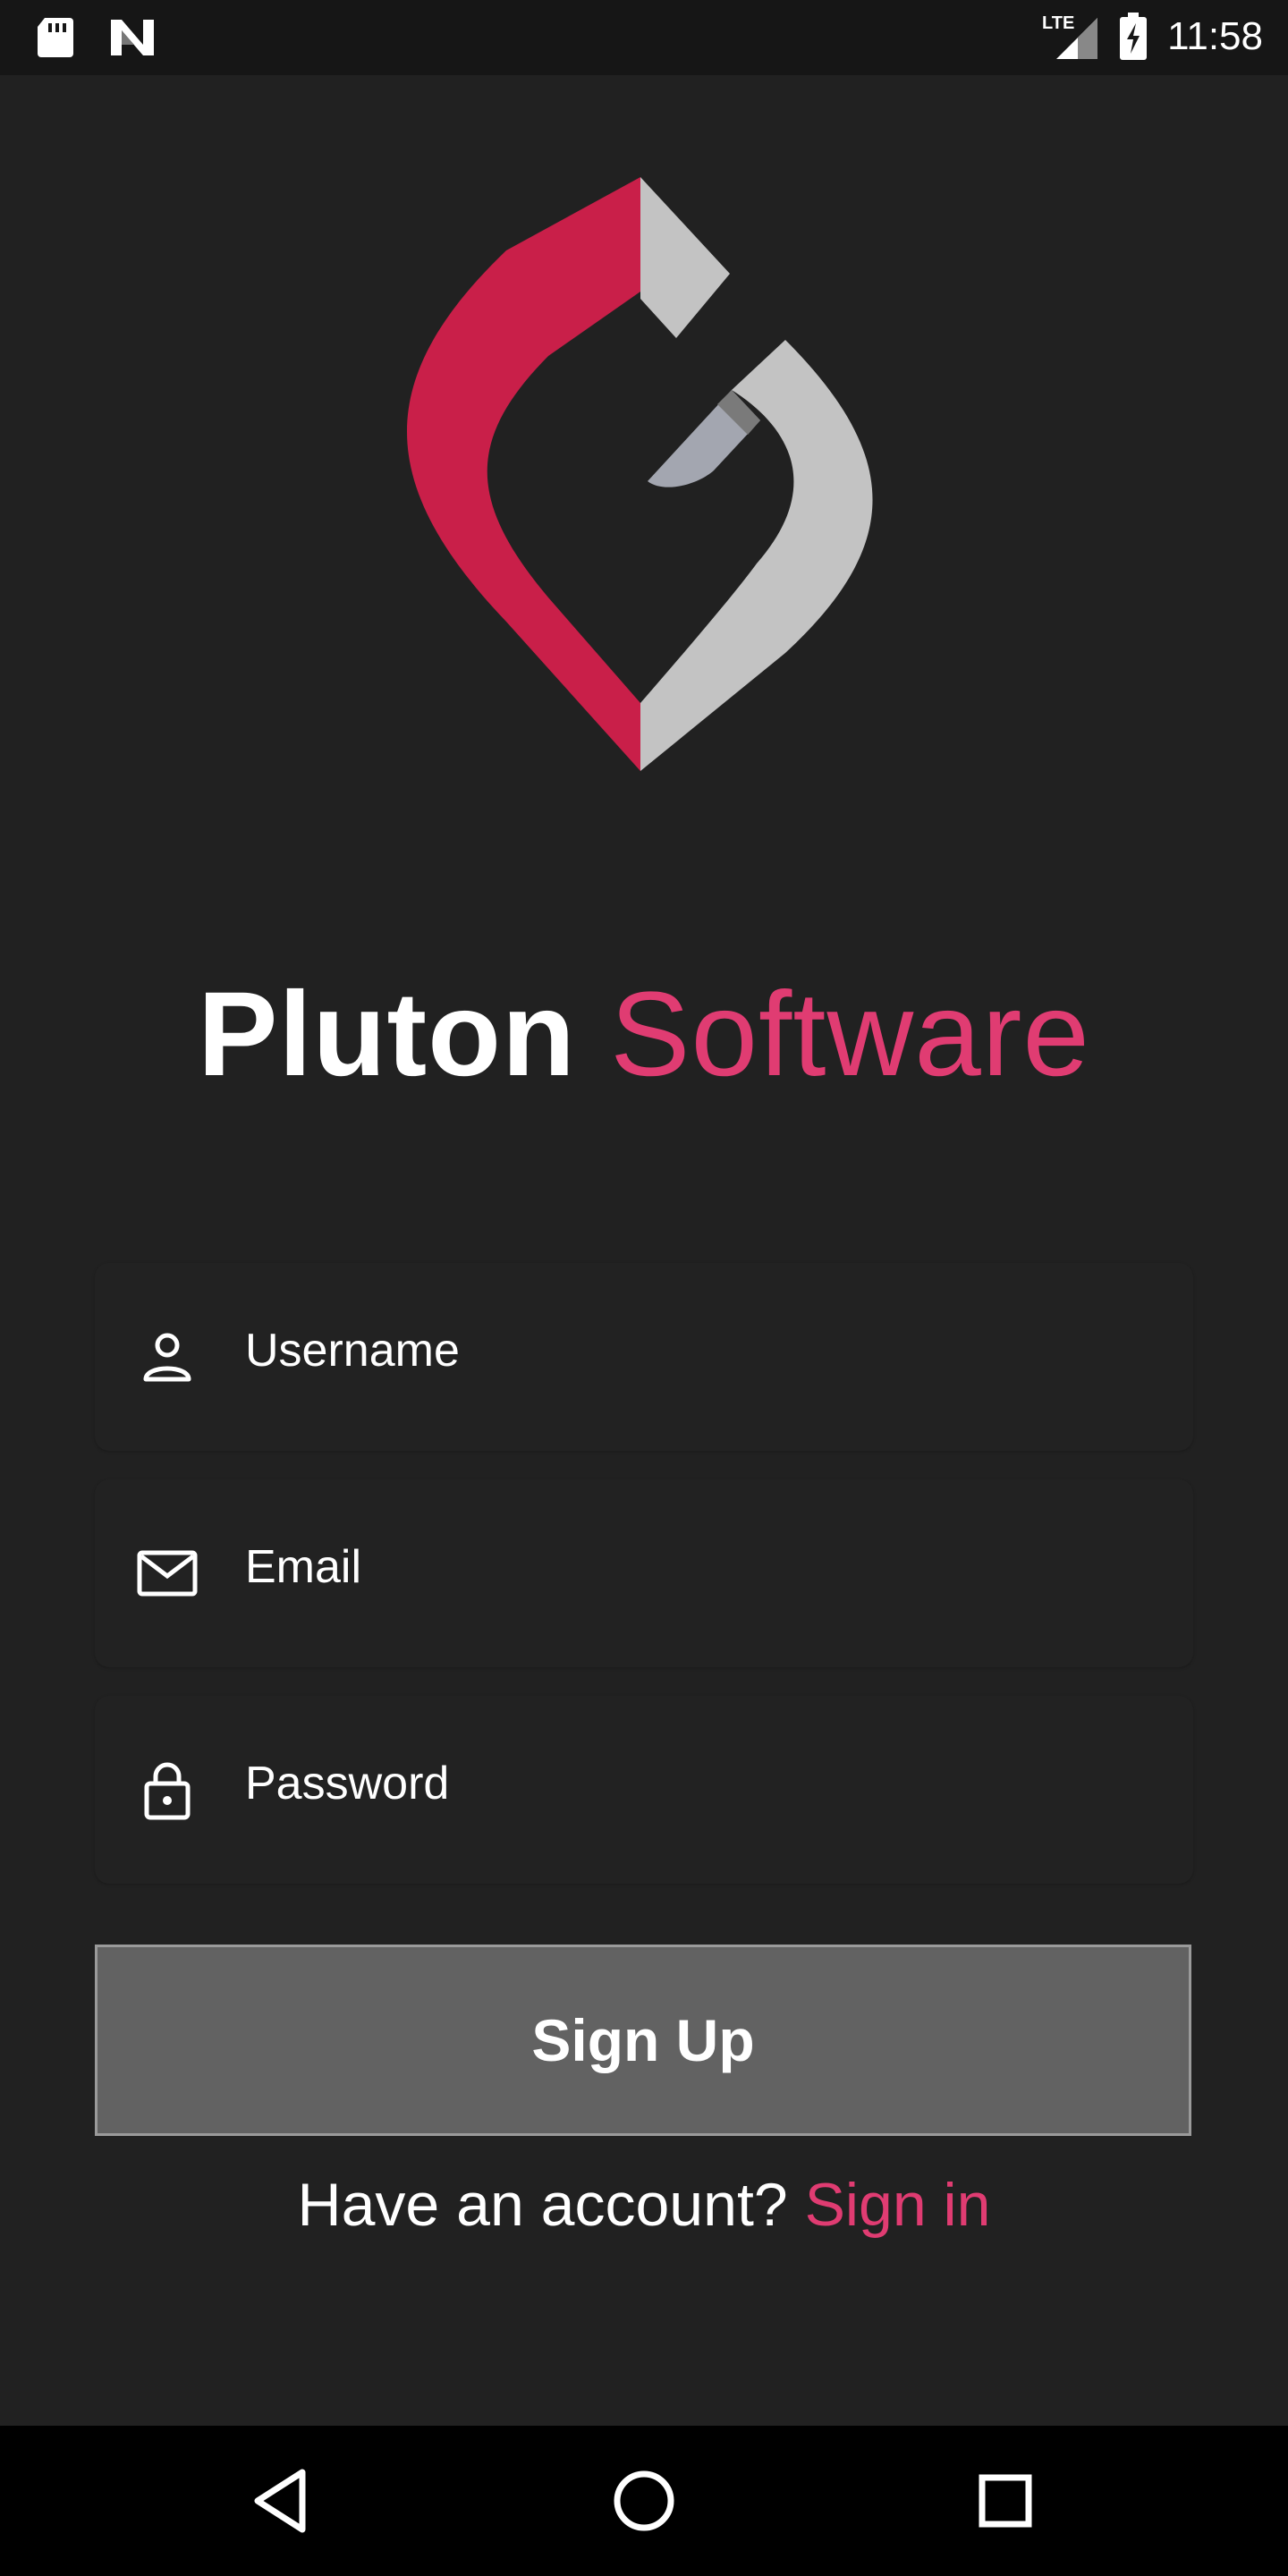 This screenshot has width=1288, height=2576. What do you see at coordinates (352, 1351) in the screenshot?
I see `username-placeholder: Username` at bounding box center [352, 1351].